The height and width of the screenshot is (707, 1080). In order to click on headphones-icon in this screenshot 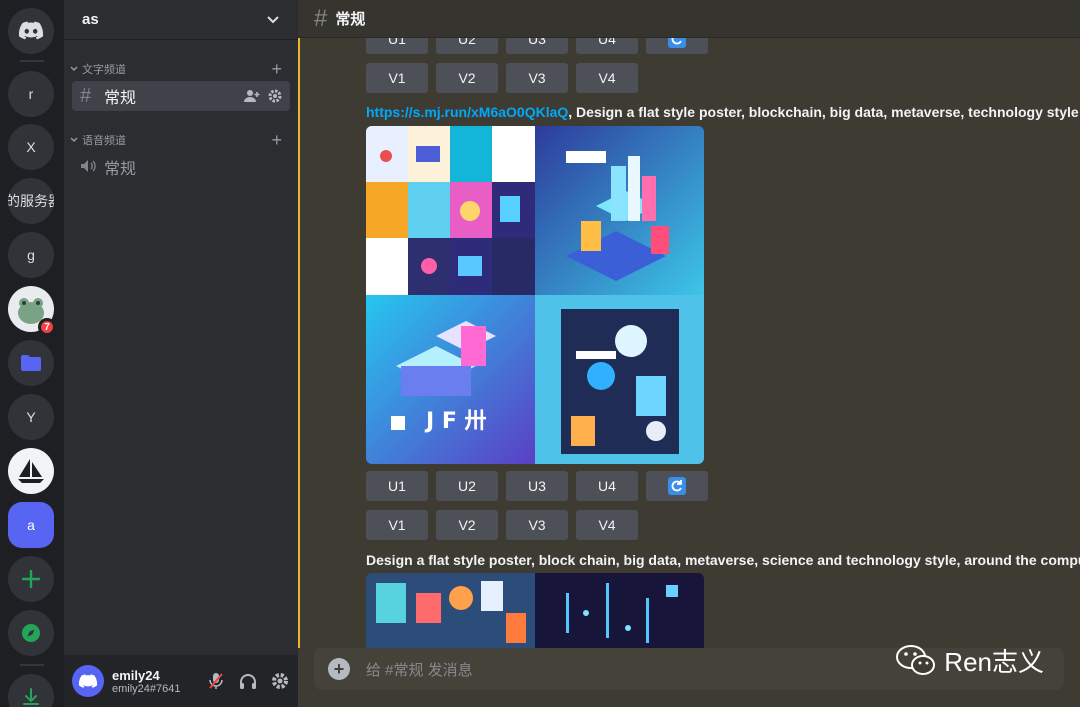, I will do `click(248, 681)`.